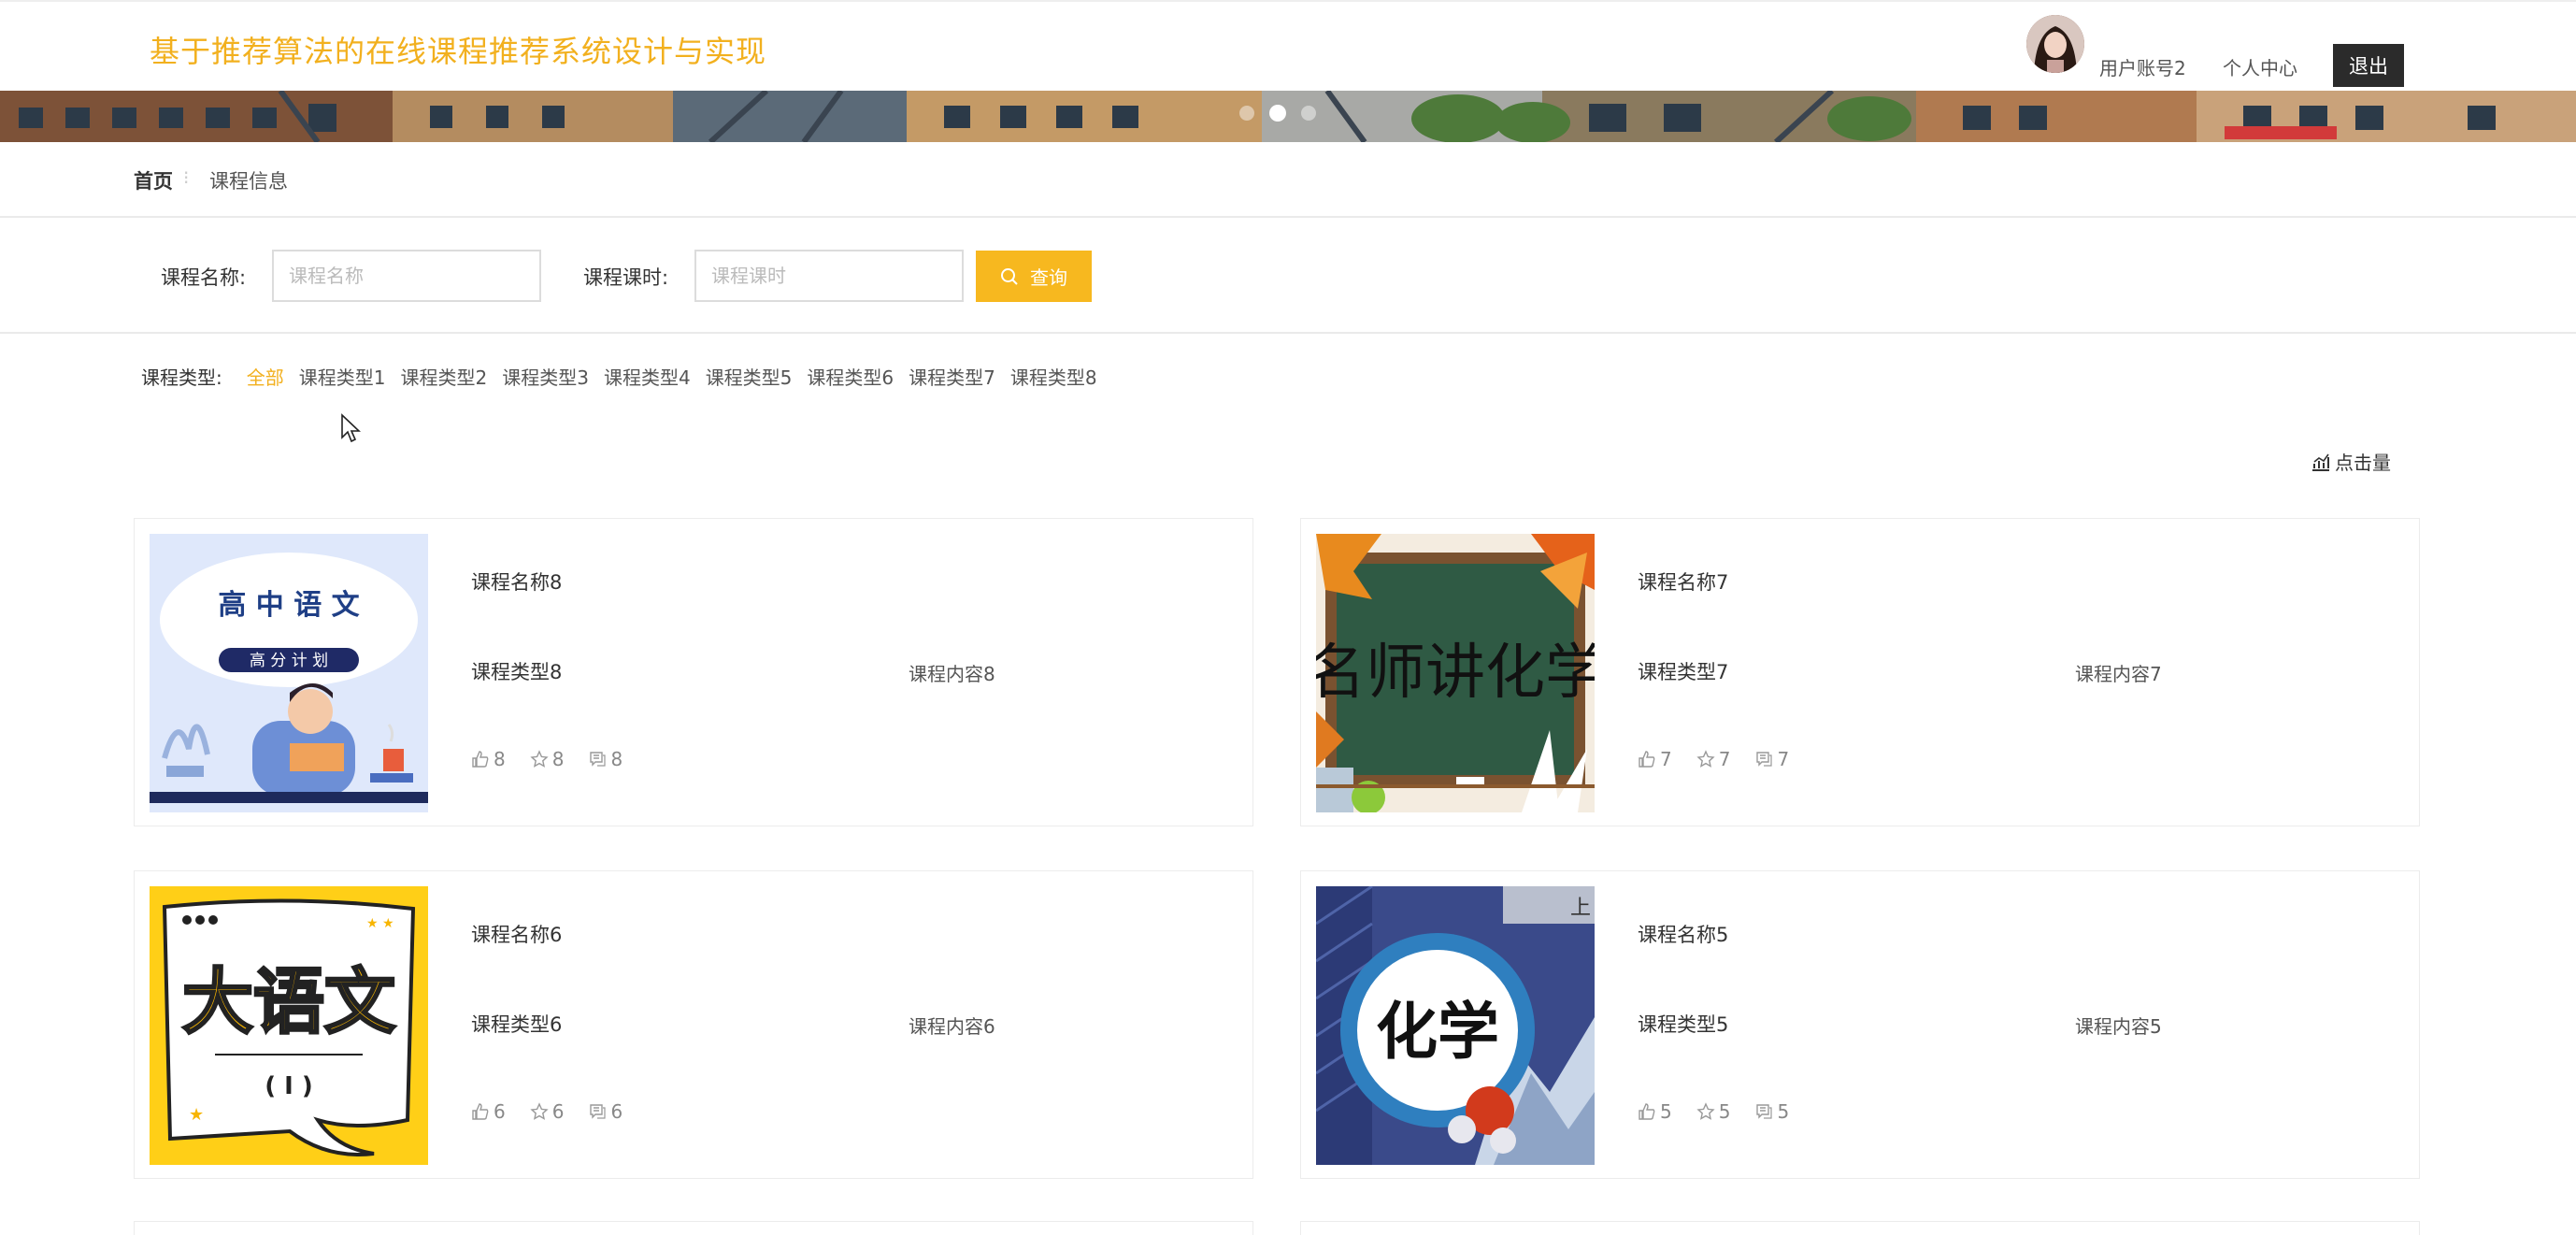 Image resolution: width=2576 pixels, height=1235 pixels. I want to click on svg-text: 上, so click(1580, 908).